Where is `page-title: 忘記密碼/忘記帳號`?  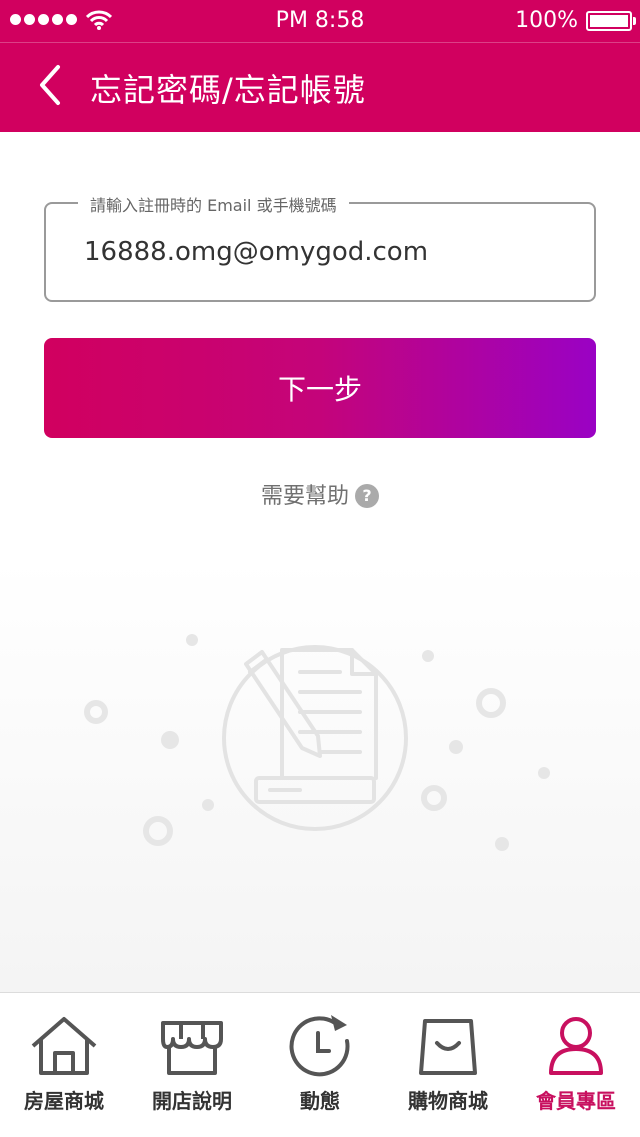
page-title: 忘記密碼/忘記帳號 is located at coordinates (228, 90).